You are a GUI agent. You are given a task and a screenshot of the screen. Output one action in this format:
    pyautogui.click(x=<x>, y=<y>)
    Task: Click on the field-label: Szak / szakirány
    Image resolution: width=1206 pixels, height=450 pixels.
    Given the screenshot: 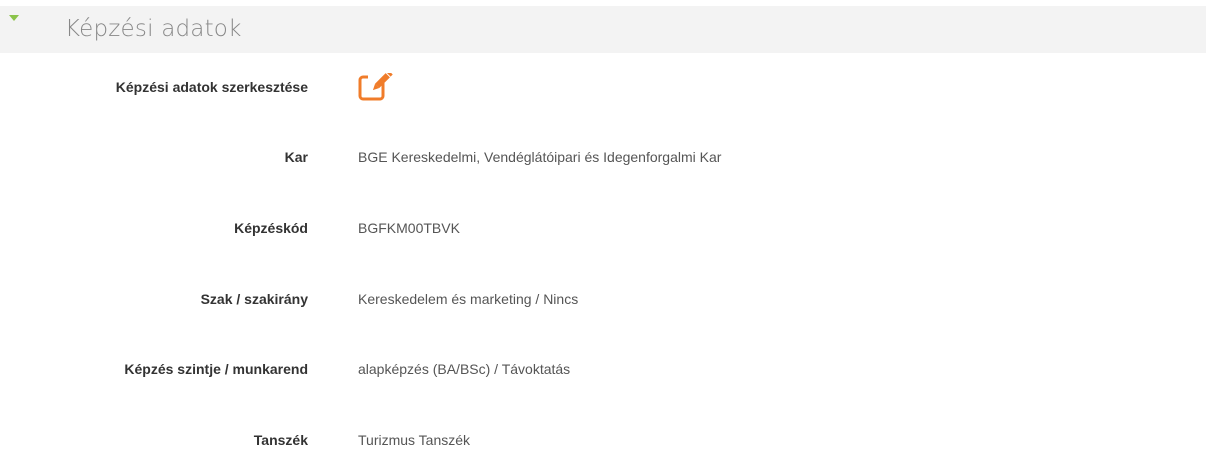 What is the action you would take?
    pyautogui.click(x=254, y=299)
    